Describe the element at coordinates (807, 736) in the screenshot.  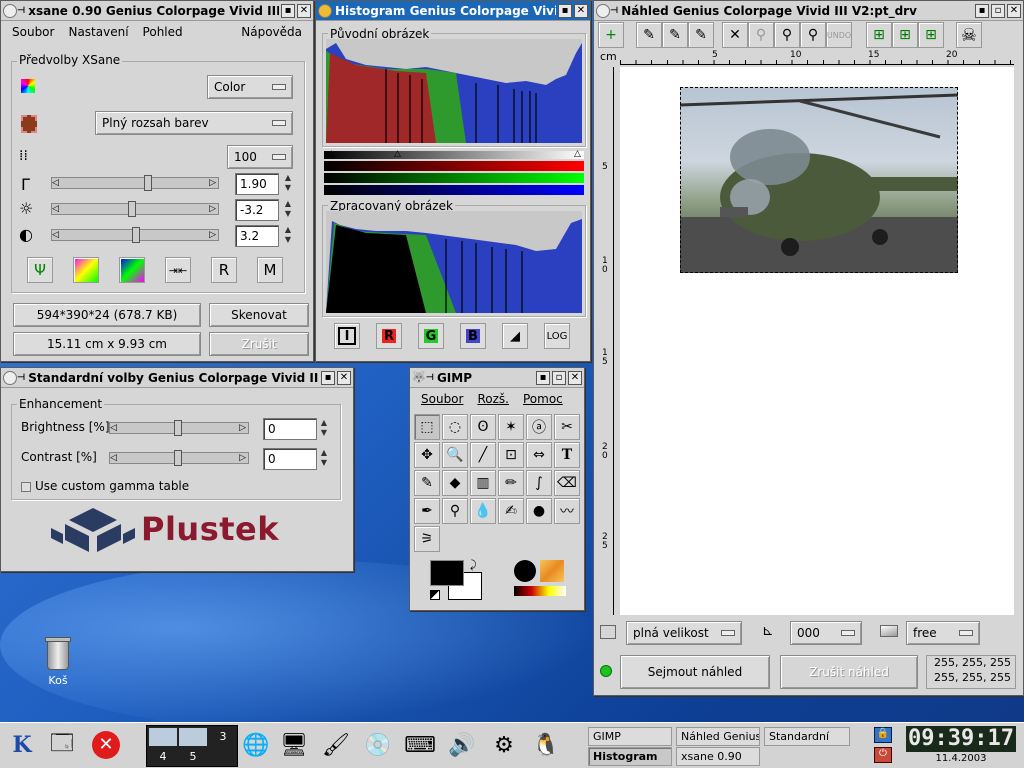
I see `task-standard: Standardní` at that location.